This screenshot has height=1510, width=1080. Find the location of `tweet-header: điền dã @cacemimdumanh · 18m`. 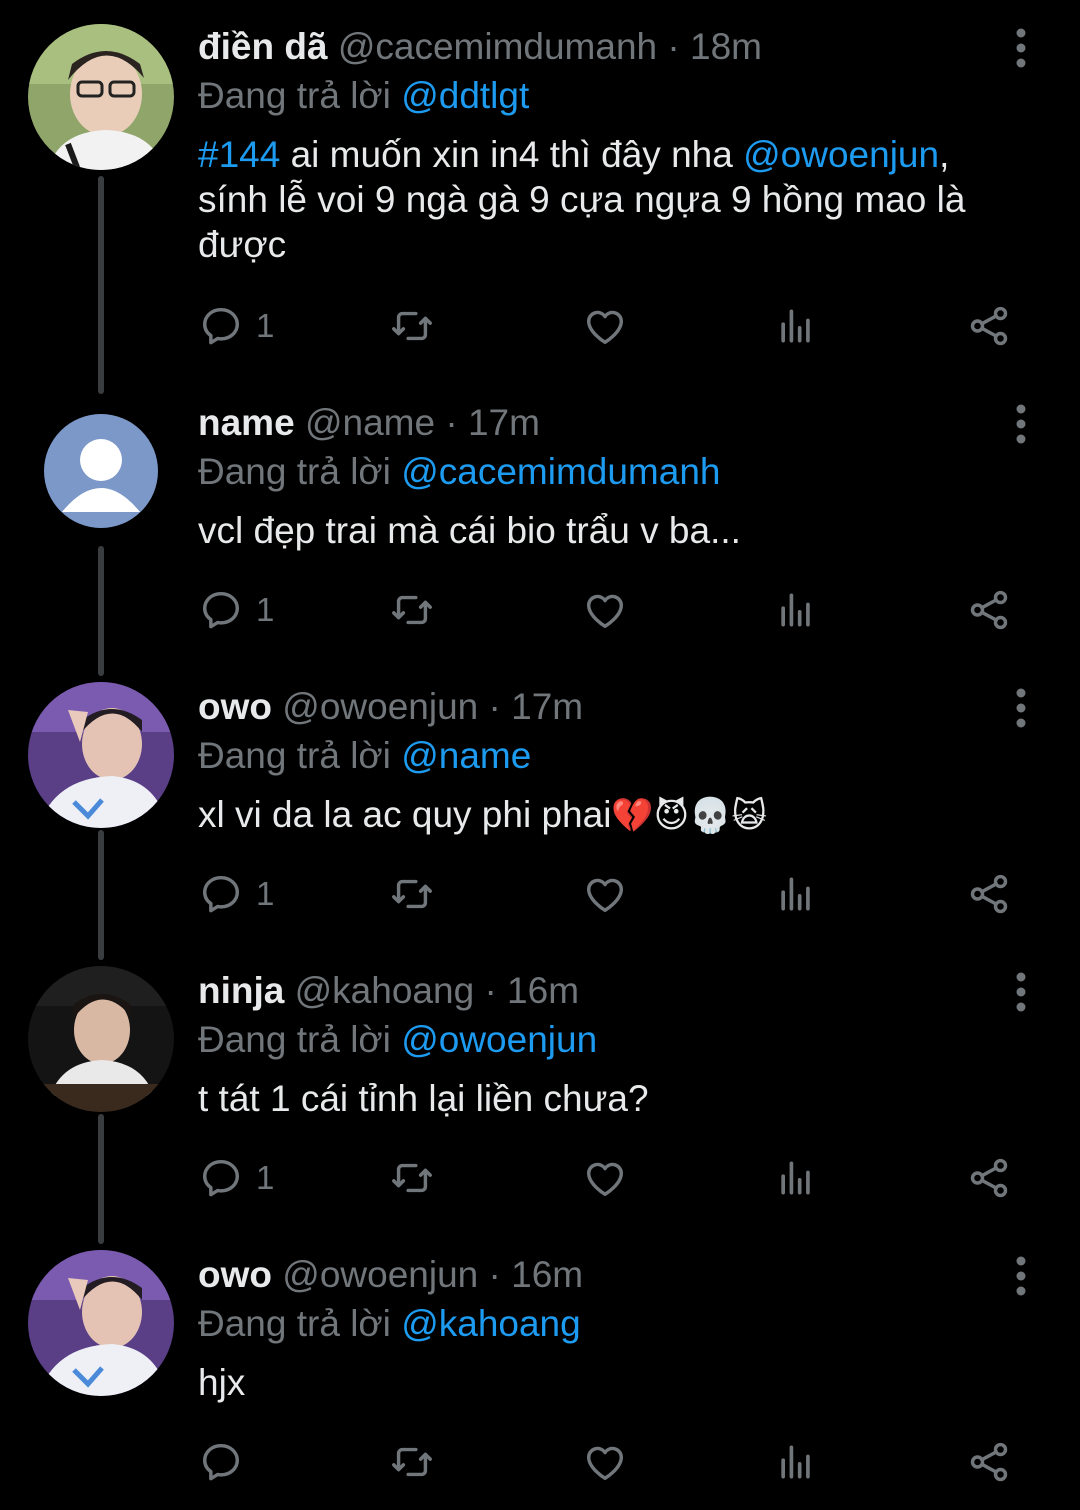

tweet-header: điền dã @cacemimdumanh · 18m is located at coordinates (608, 47).